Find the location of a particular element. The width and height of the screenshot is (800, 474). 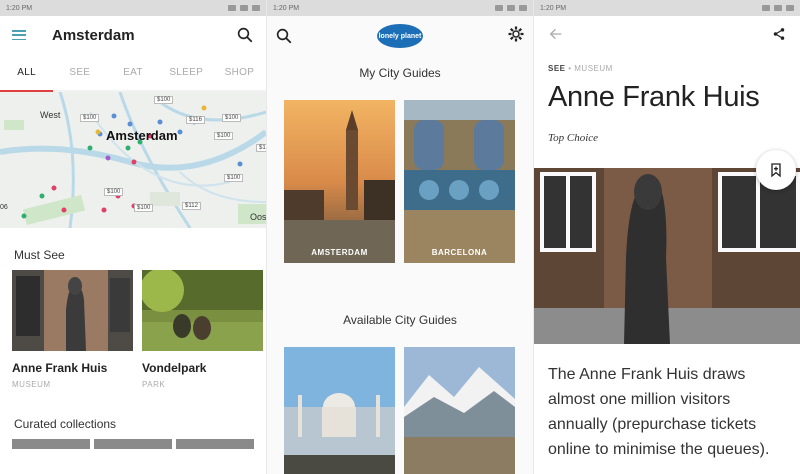

top-choice-badge: Top Choice is located at coordinates (573, 138).